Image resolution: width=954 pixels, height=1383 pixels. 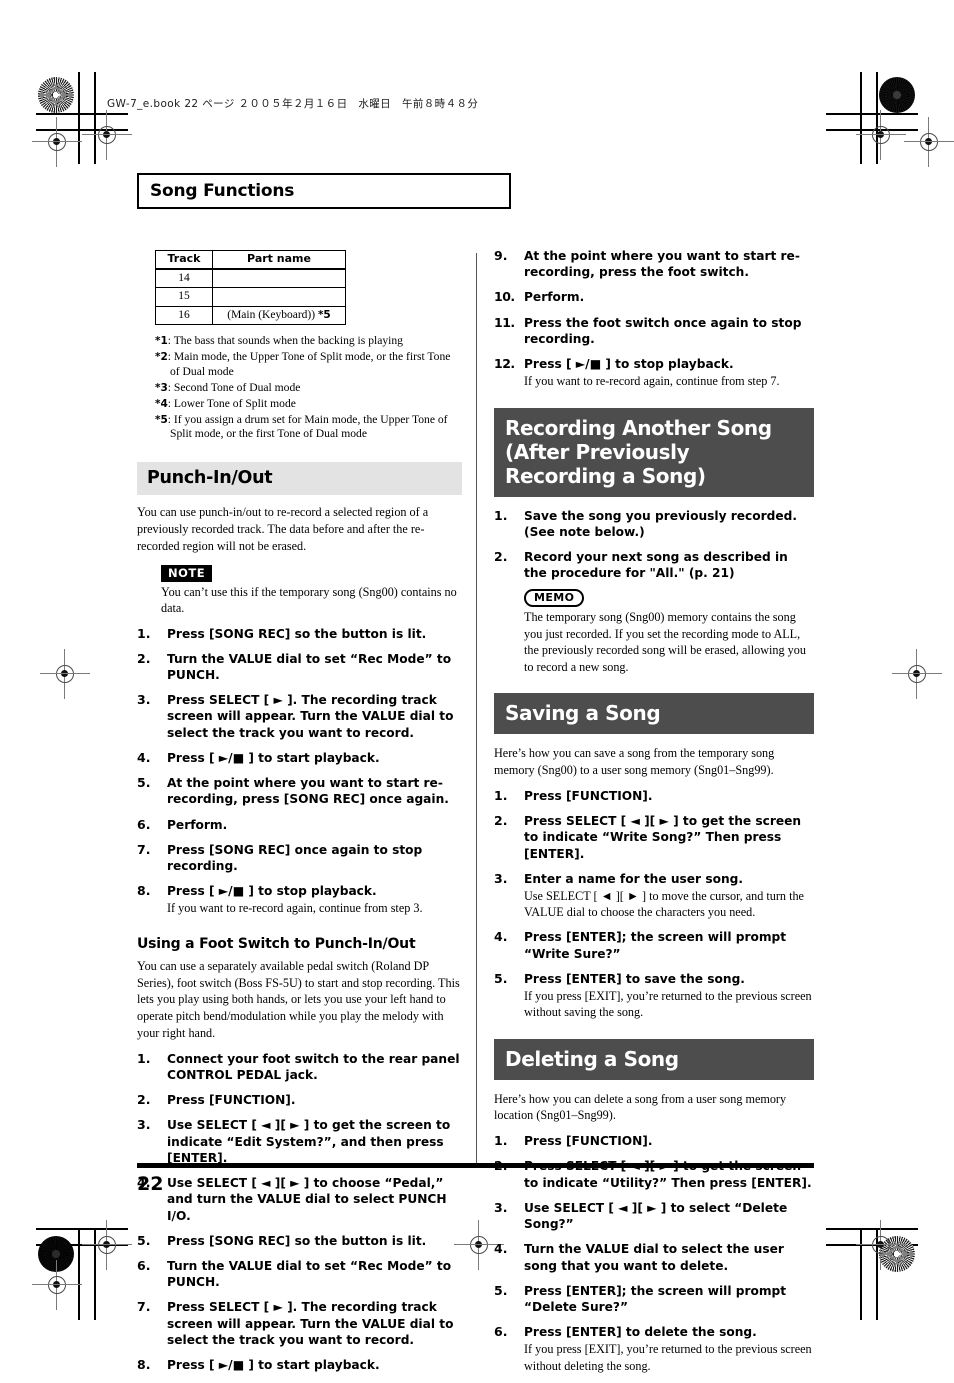 What do you see at coordinates (184, 297) in the screenshot?
I see `cell-track: 15` at bounding box center [184, 297].